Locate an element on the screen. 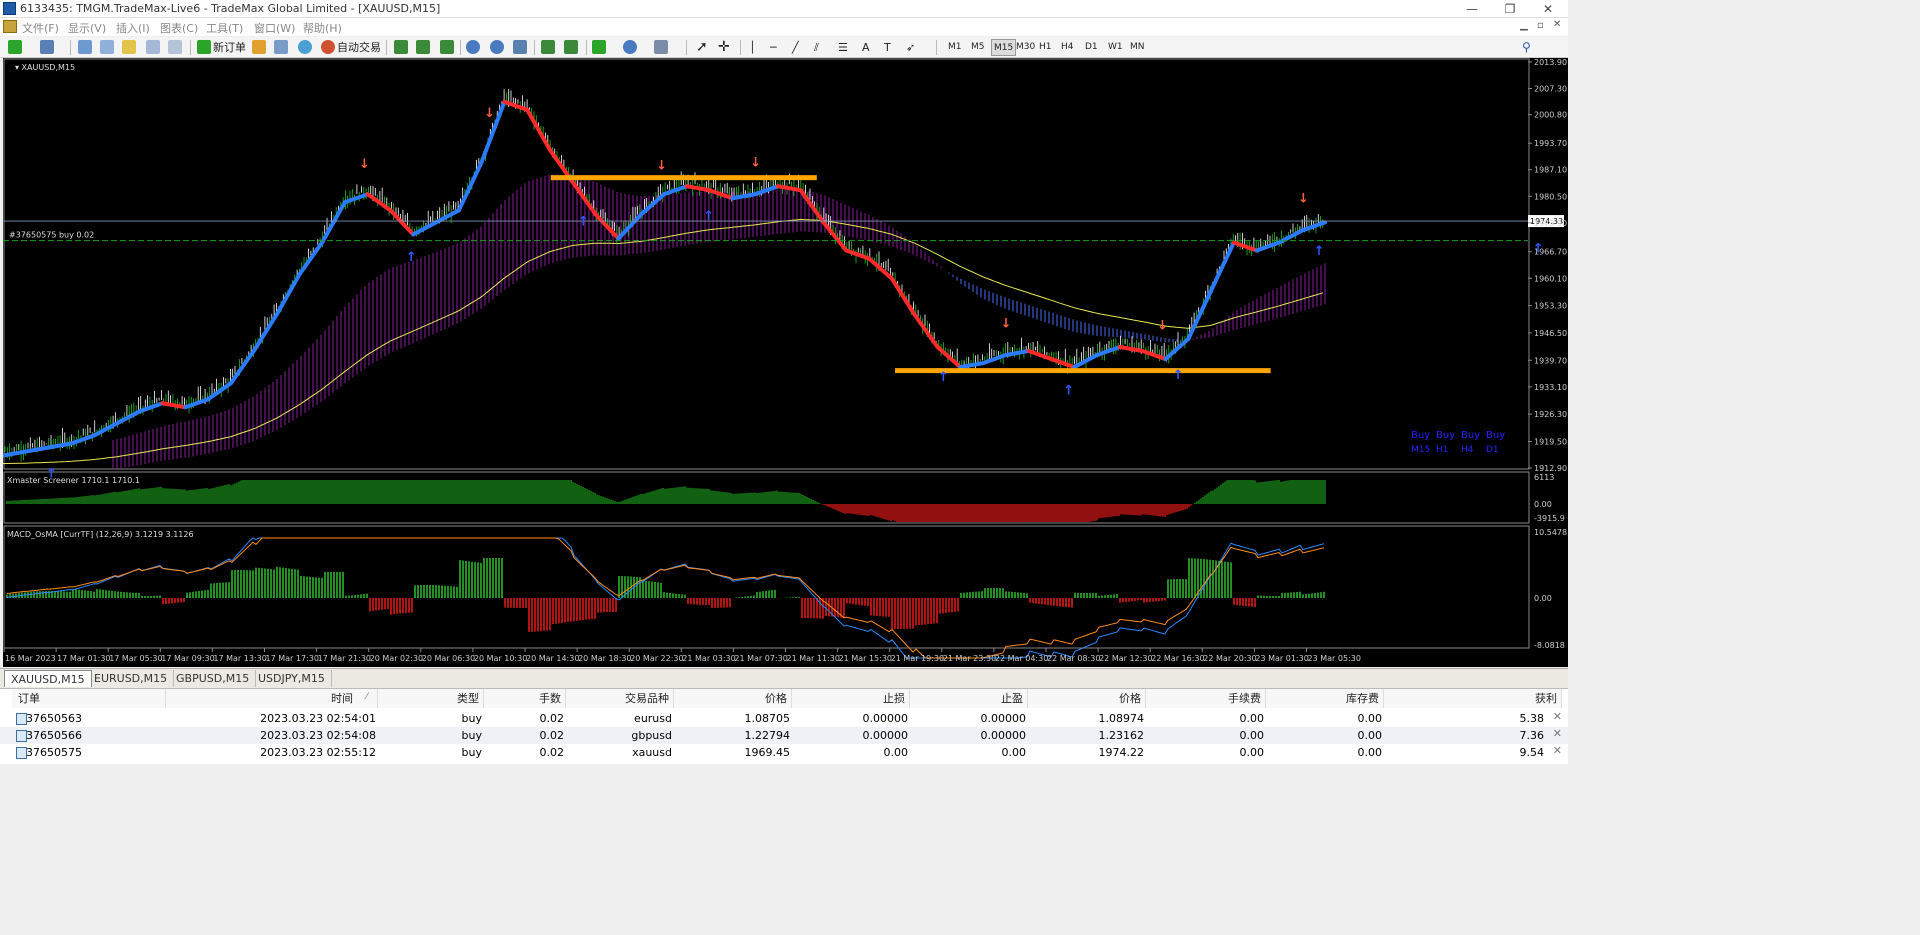 Image resolution: width=1920 pixels, height=935 pixels. tab-xauusd: XAUUSD,M15 is located at coordinates (48, 678).